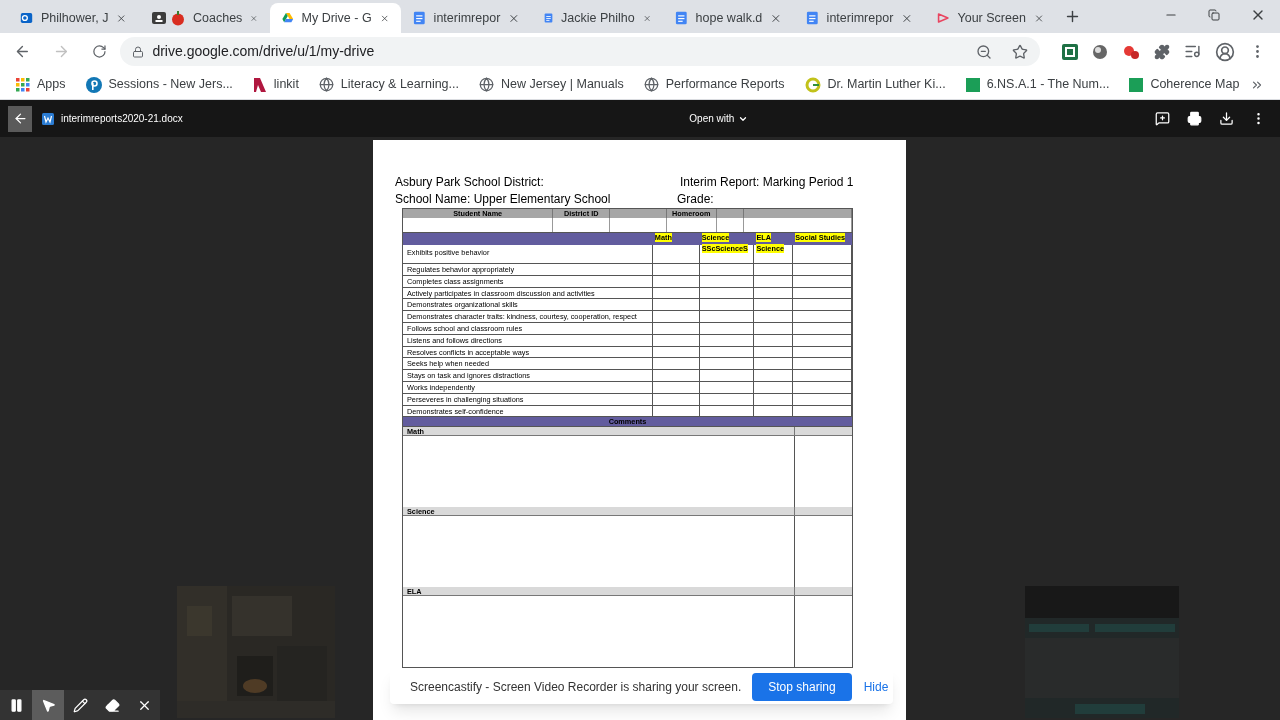 The width and height of the screenshot is (1280, 720). I want to click on browser-tab: My Drive - G, so click(335, 18).